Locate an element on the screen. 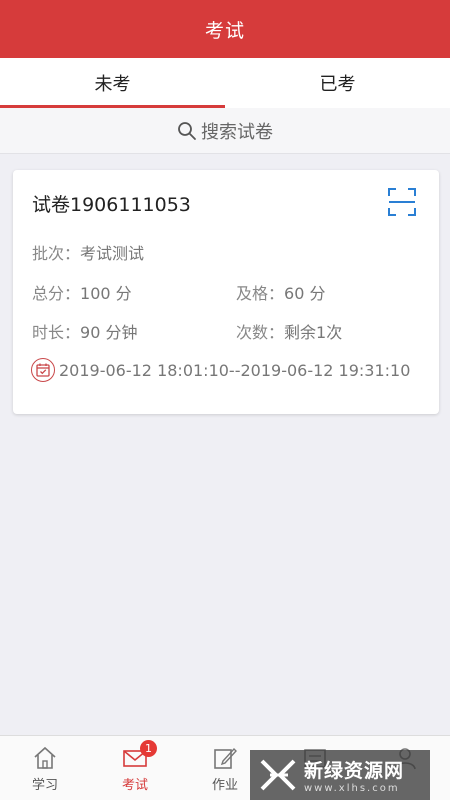  page-title: 考试 is located at coordinates (224, 30).